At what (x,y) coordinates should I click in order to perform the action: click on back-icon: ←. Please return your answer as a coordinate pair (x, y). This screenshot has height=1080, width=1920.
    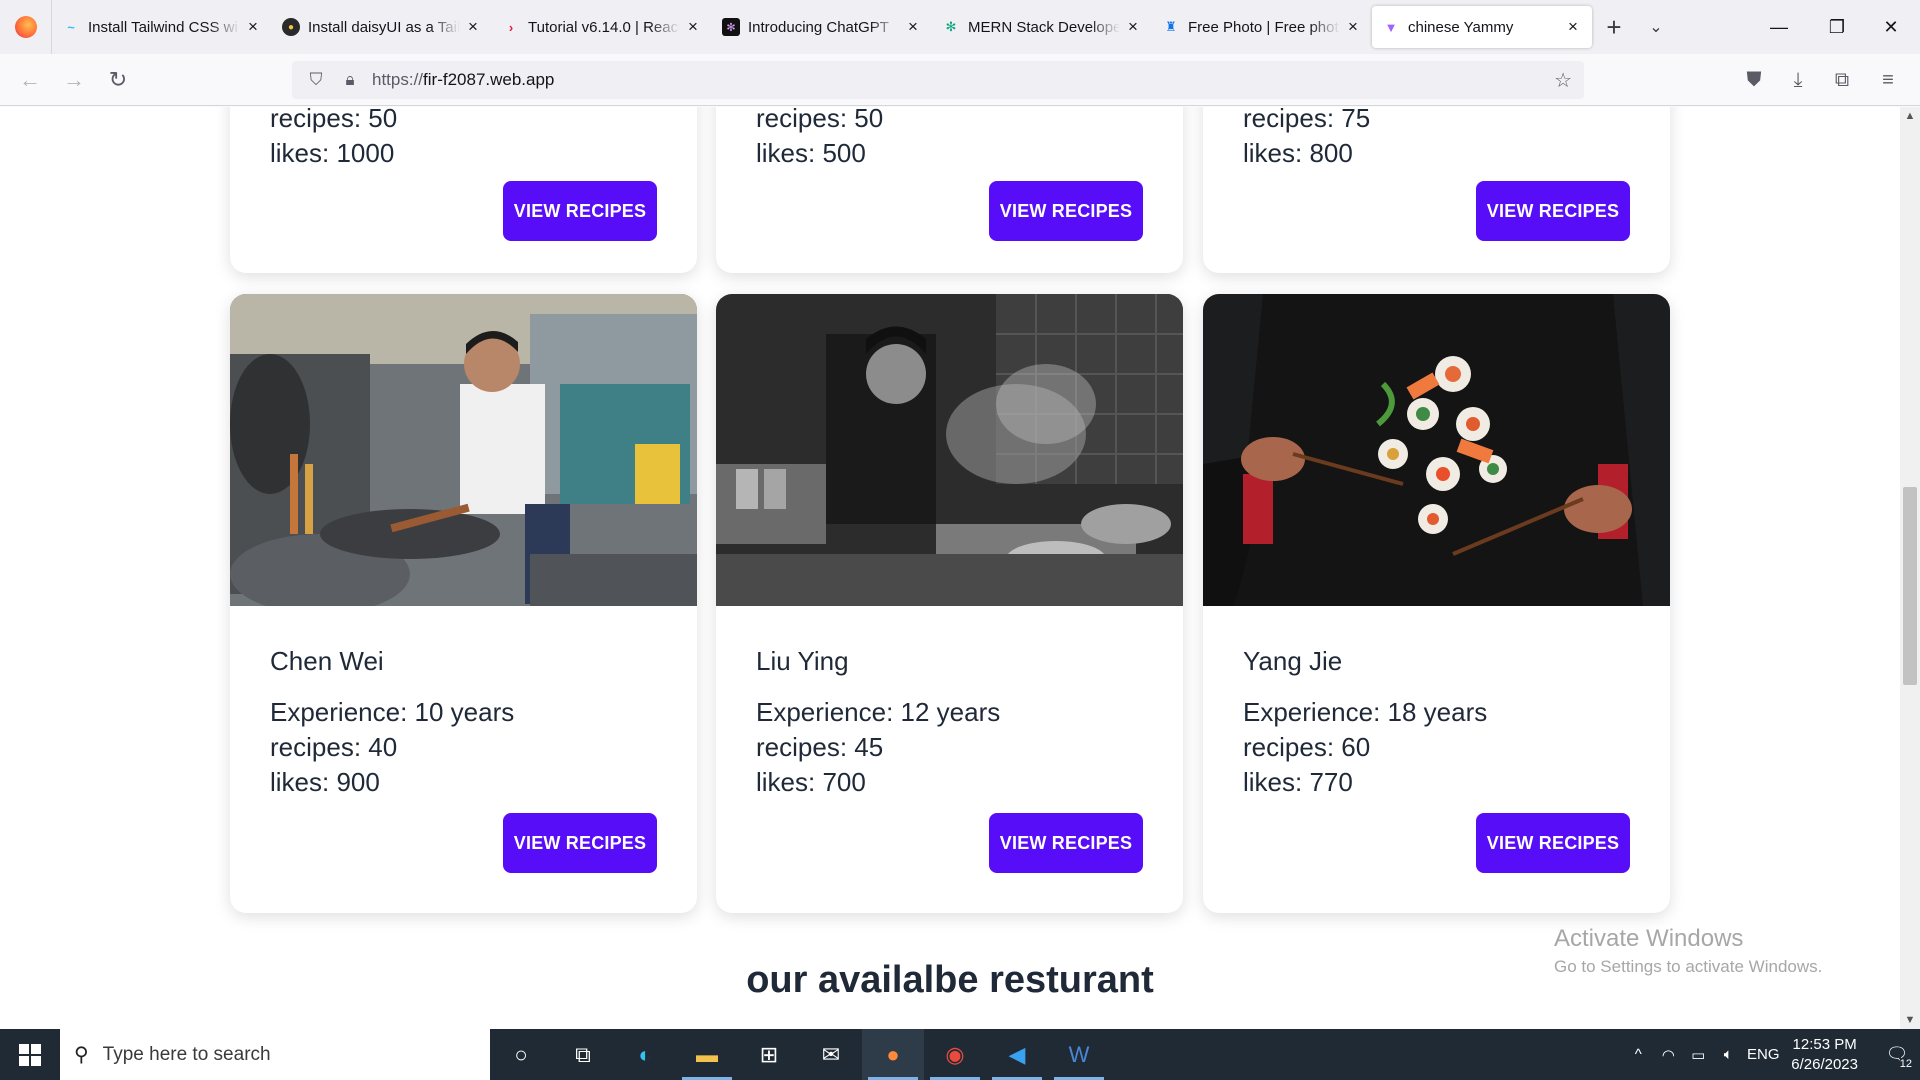
    Looking at the image, I should click on (30, 80).